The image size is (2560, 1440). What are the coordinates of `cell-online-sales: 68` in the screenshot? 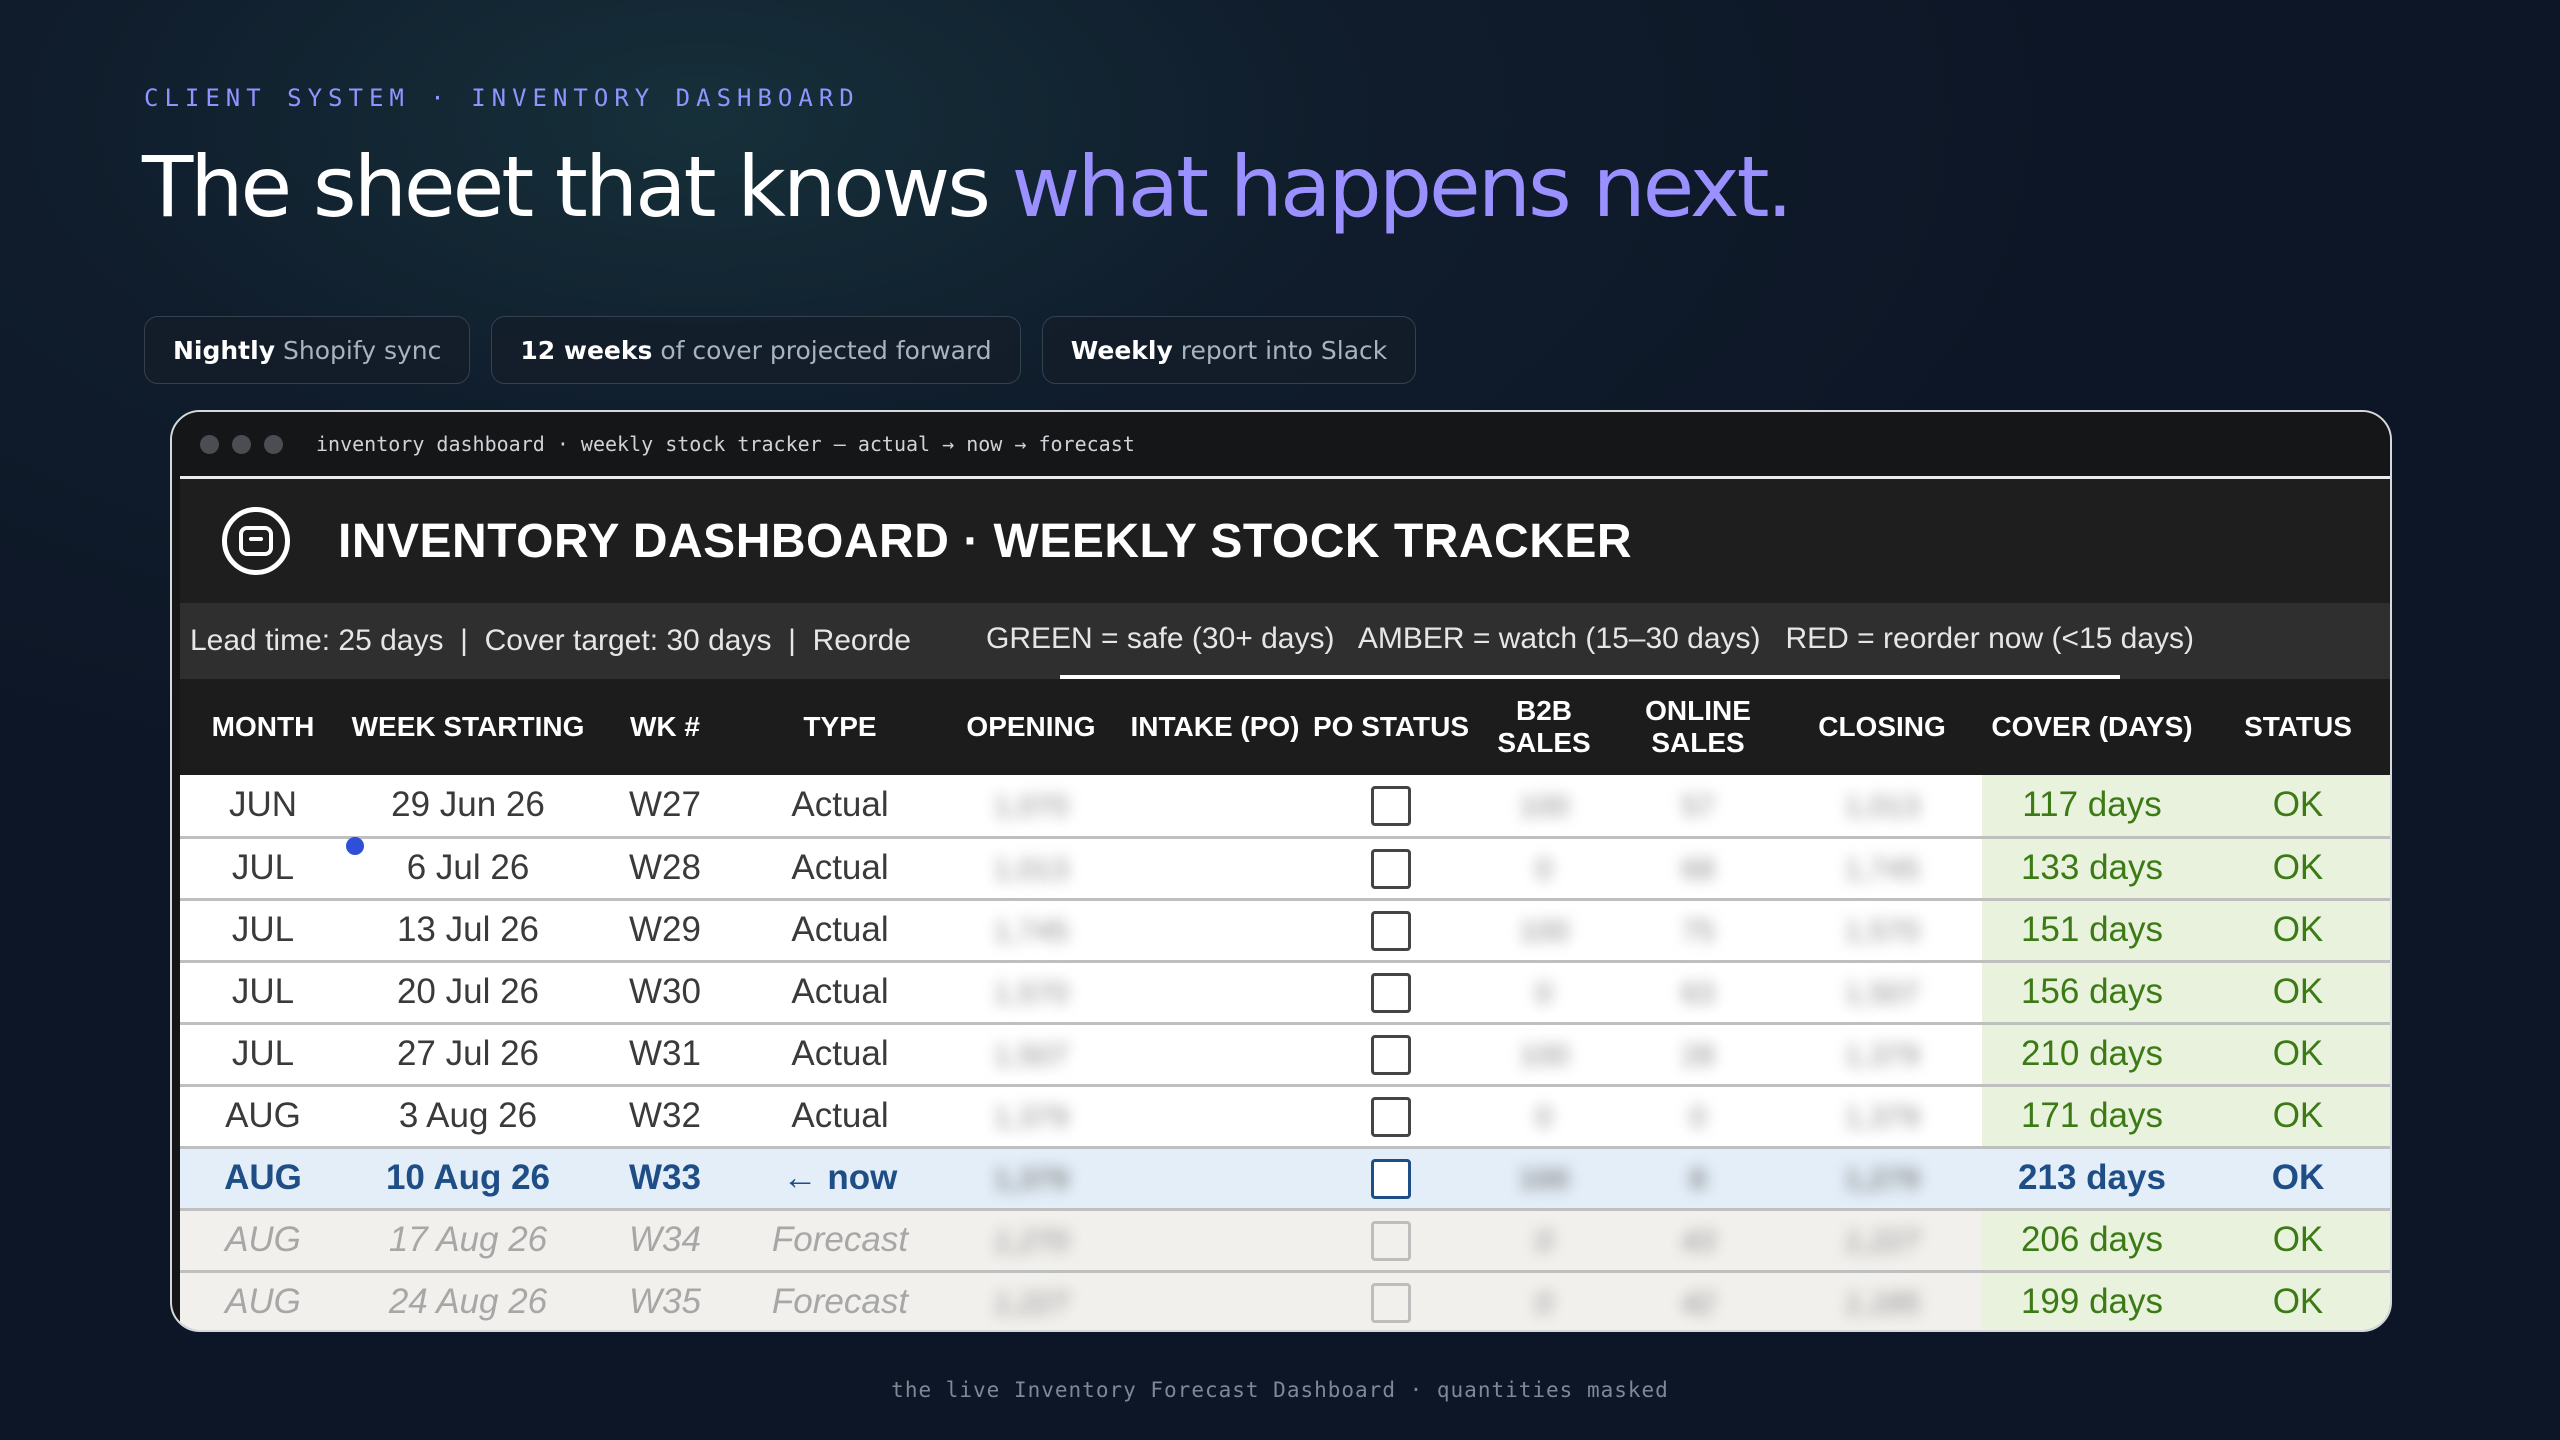 It's located at (1698, 869).